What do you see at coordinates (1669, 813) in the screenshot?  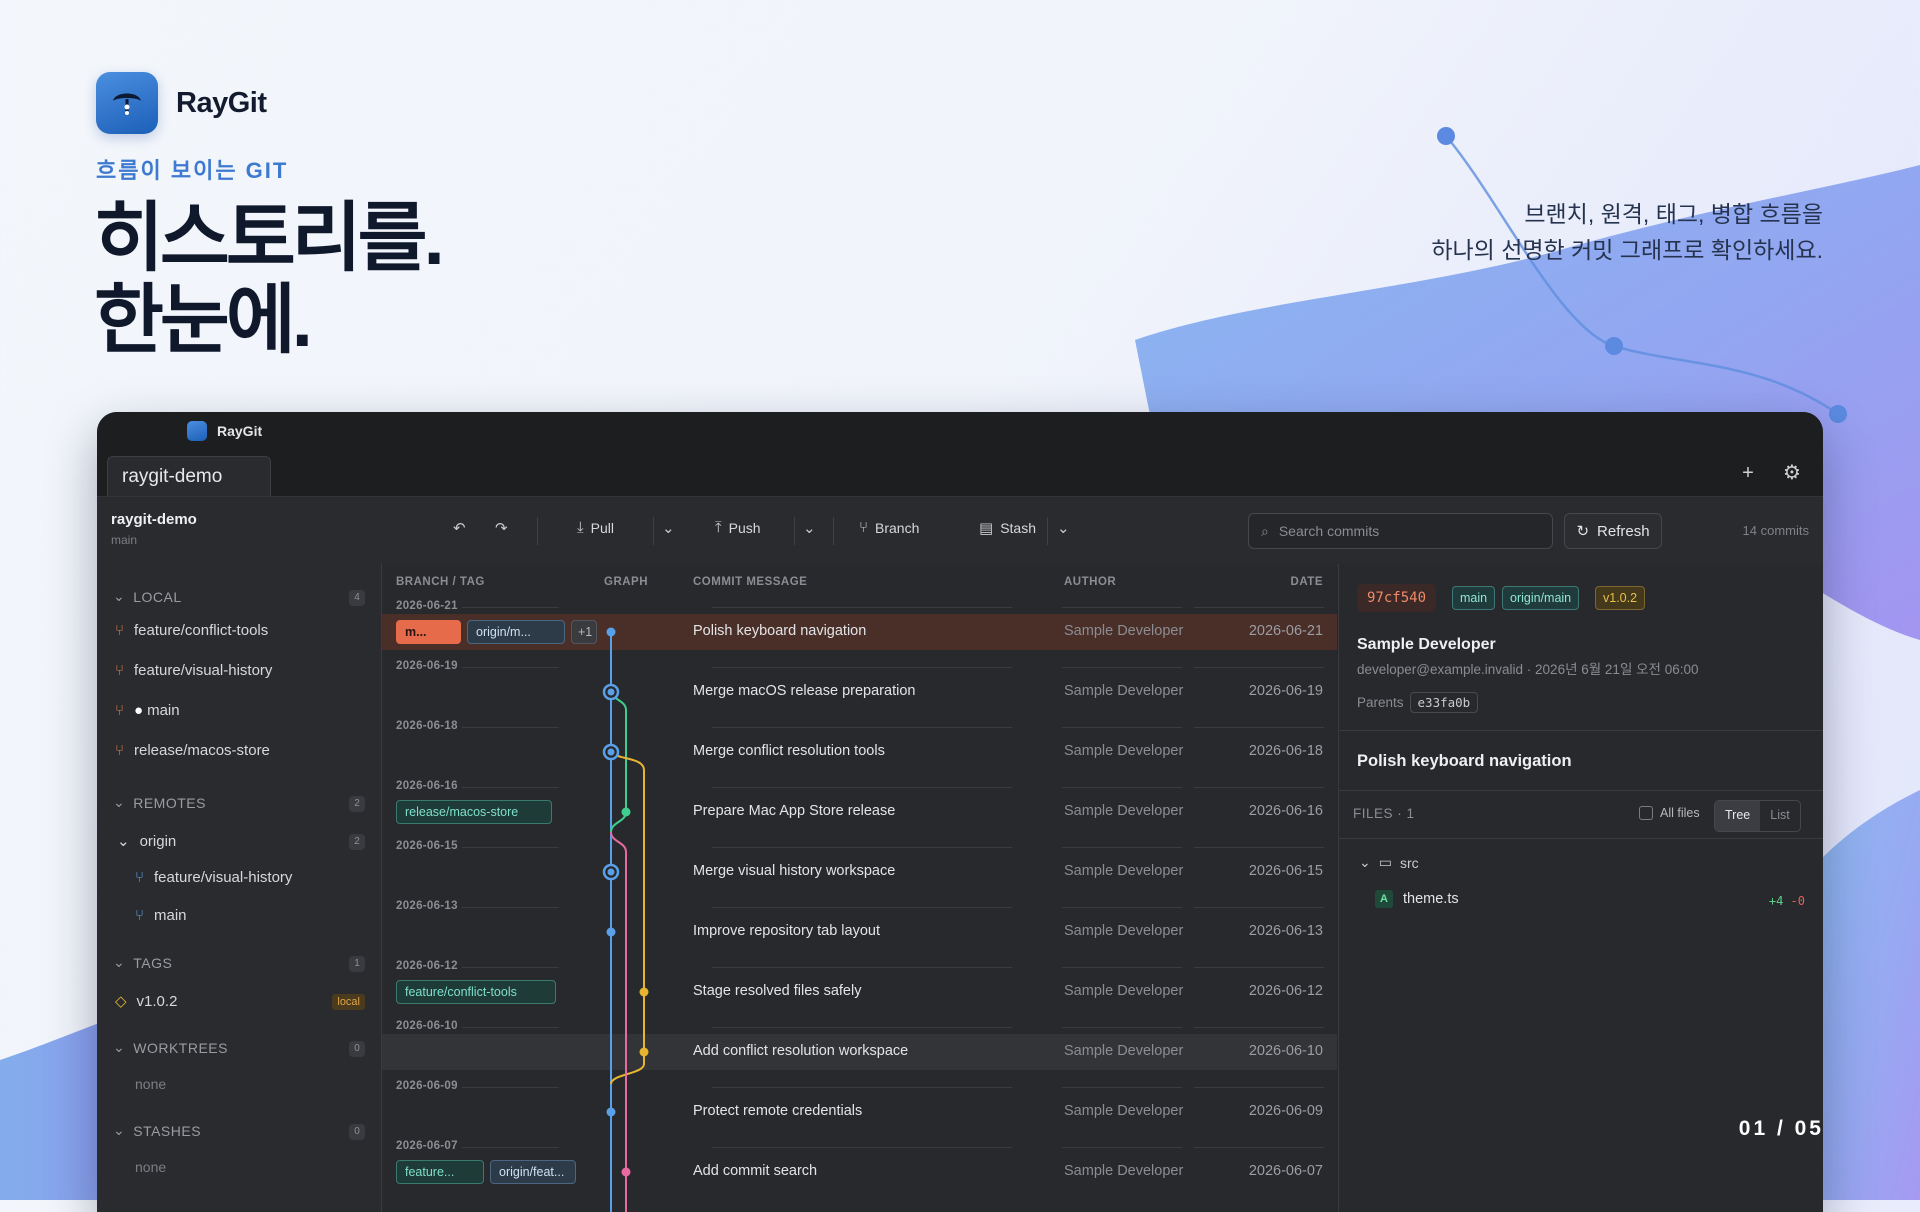 I see `all-files-checkbox: All files` at bounding box center [1669, 813].